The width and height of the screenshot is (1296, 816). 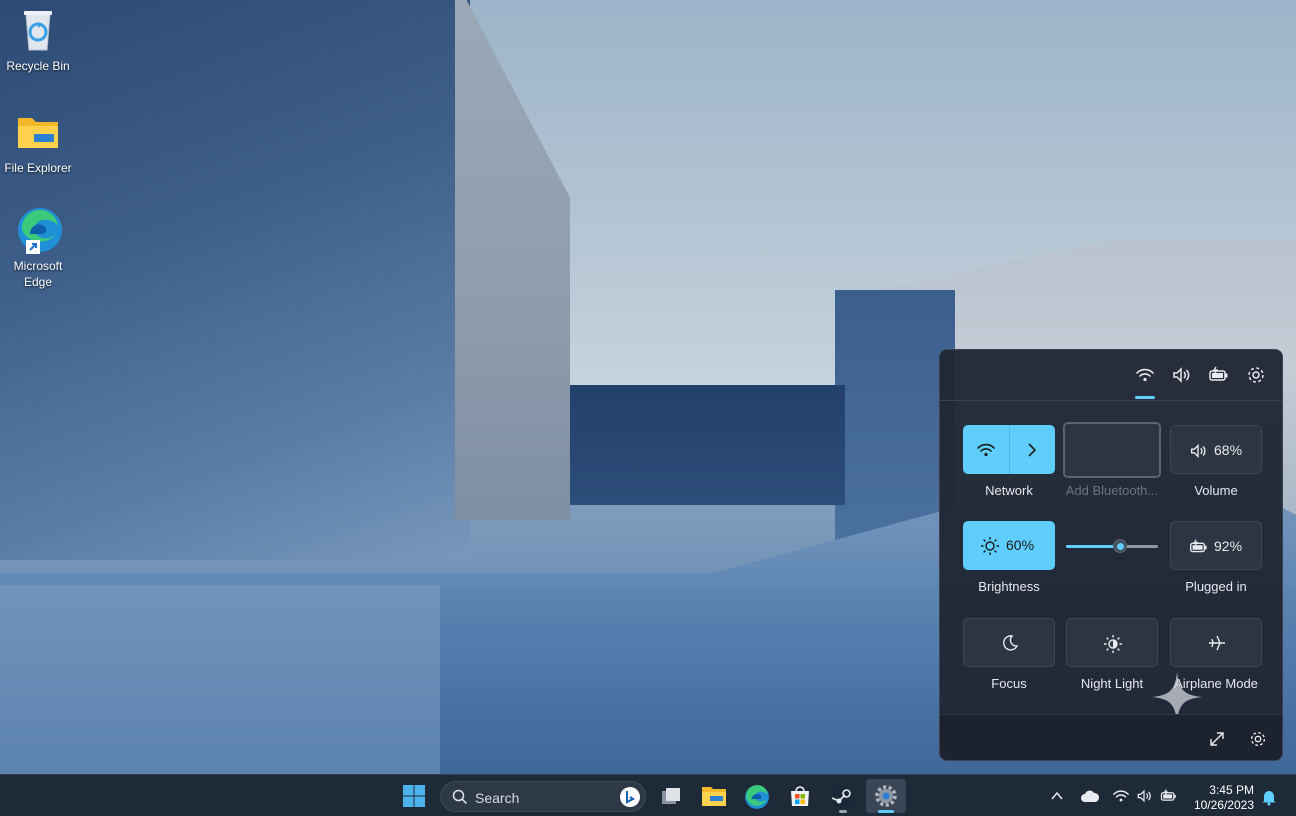 I want to click on battery-label: Plugged in, so click(x=1216, y=586).